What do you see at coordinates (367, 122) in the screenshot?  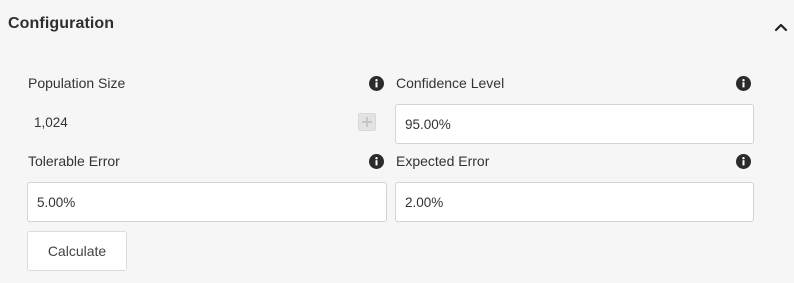 I see `calculator-icon` at bounding box center [367, 122].